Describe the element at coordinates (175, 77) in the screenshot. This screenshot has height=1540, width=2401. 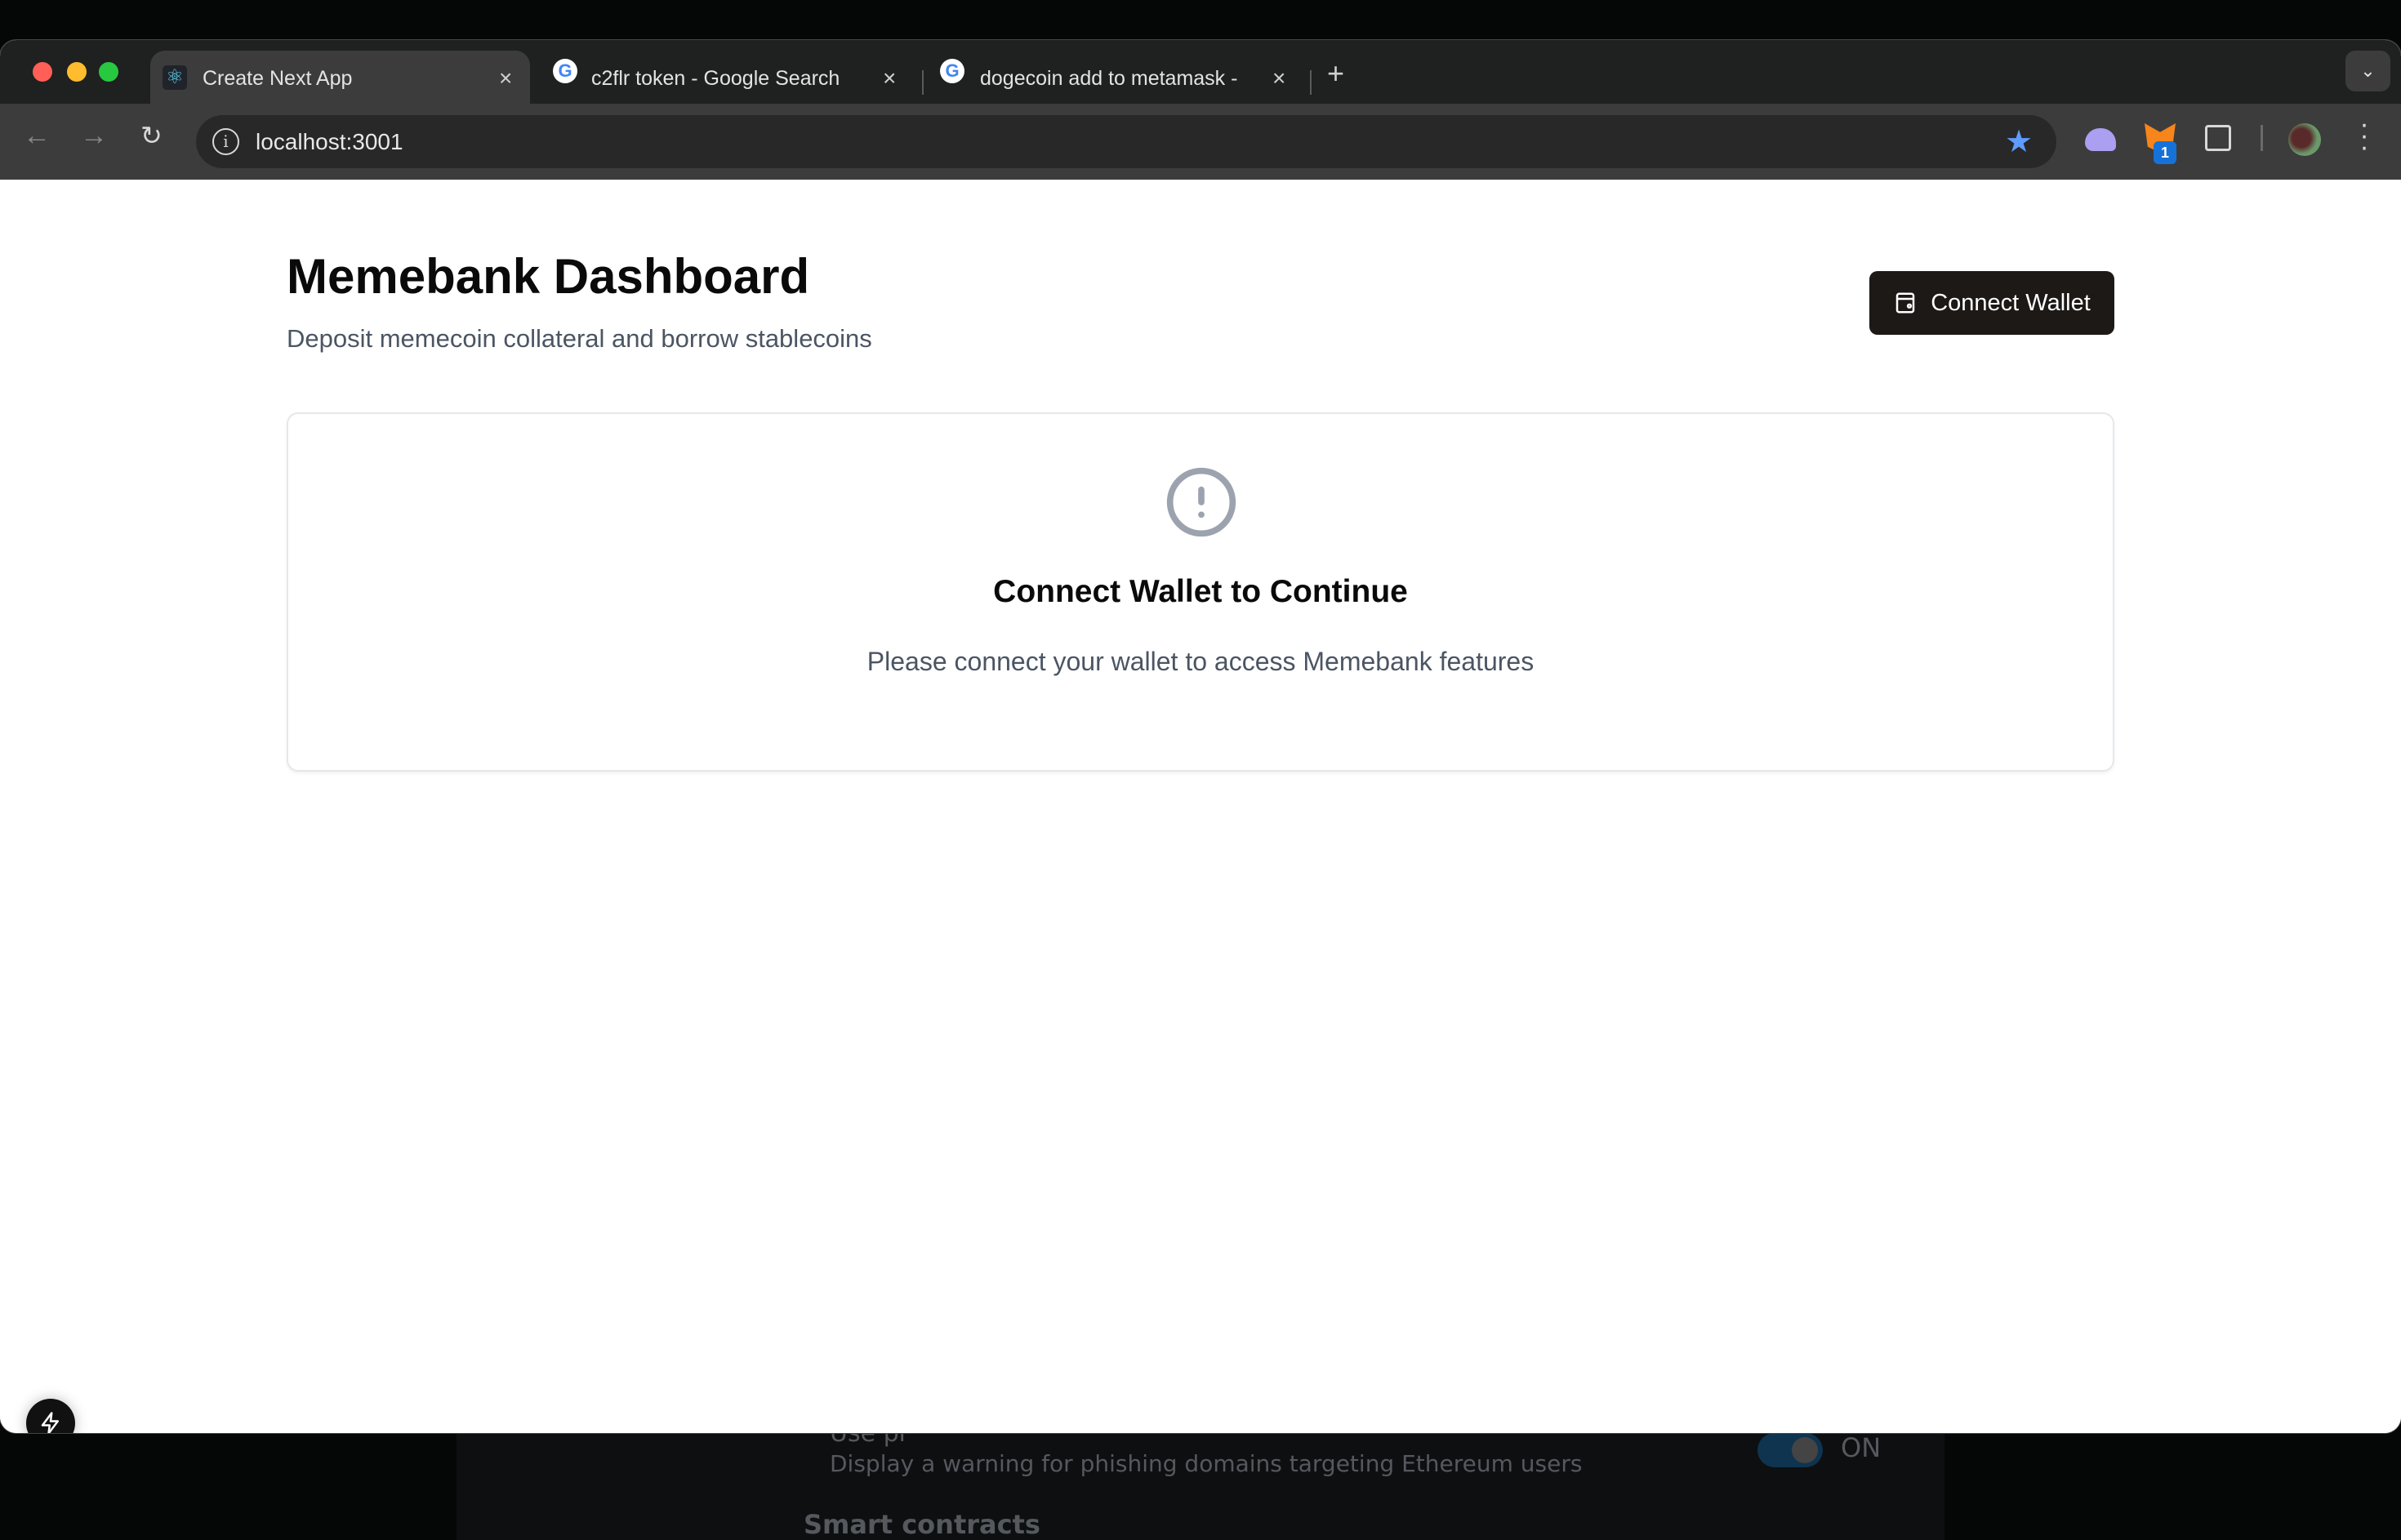
I see `react-icon: ⚛` at that location.